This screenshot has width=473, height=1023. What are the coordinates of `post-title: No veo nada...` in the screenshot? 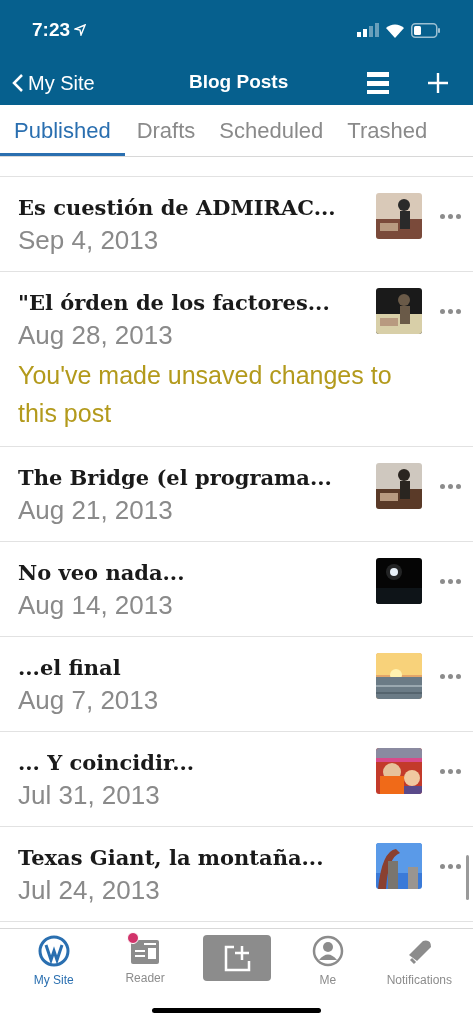 It's located at (197, 573).